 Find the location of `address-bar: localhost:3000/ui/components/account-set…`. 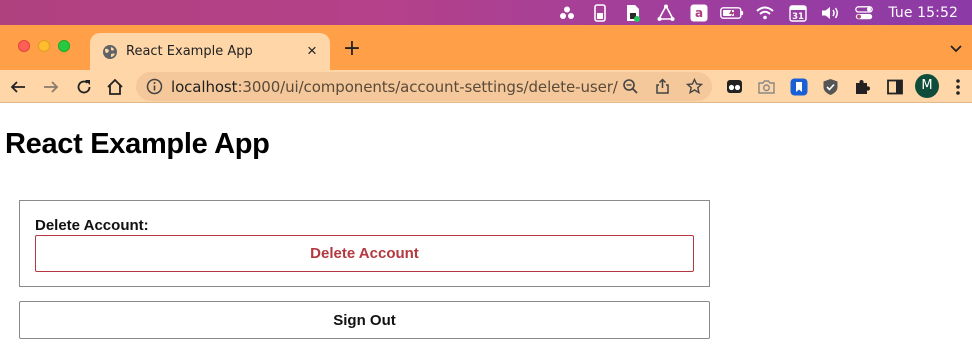

address-bar: localhost:3000/ui/components/account-set… is located at coordinates (424, 86).